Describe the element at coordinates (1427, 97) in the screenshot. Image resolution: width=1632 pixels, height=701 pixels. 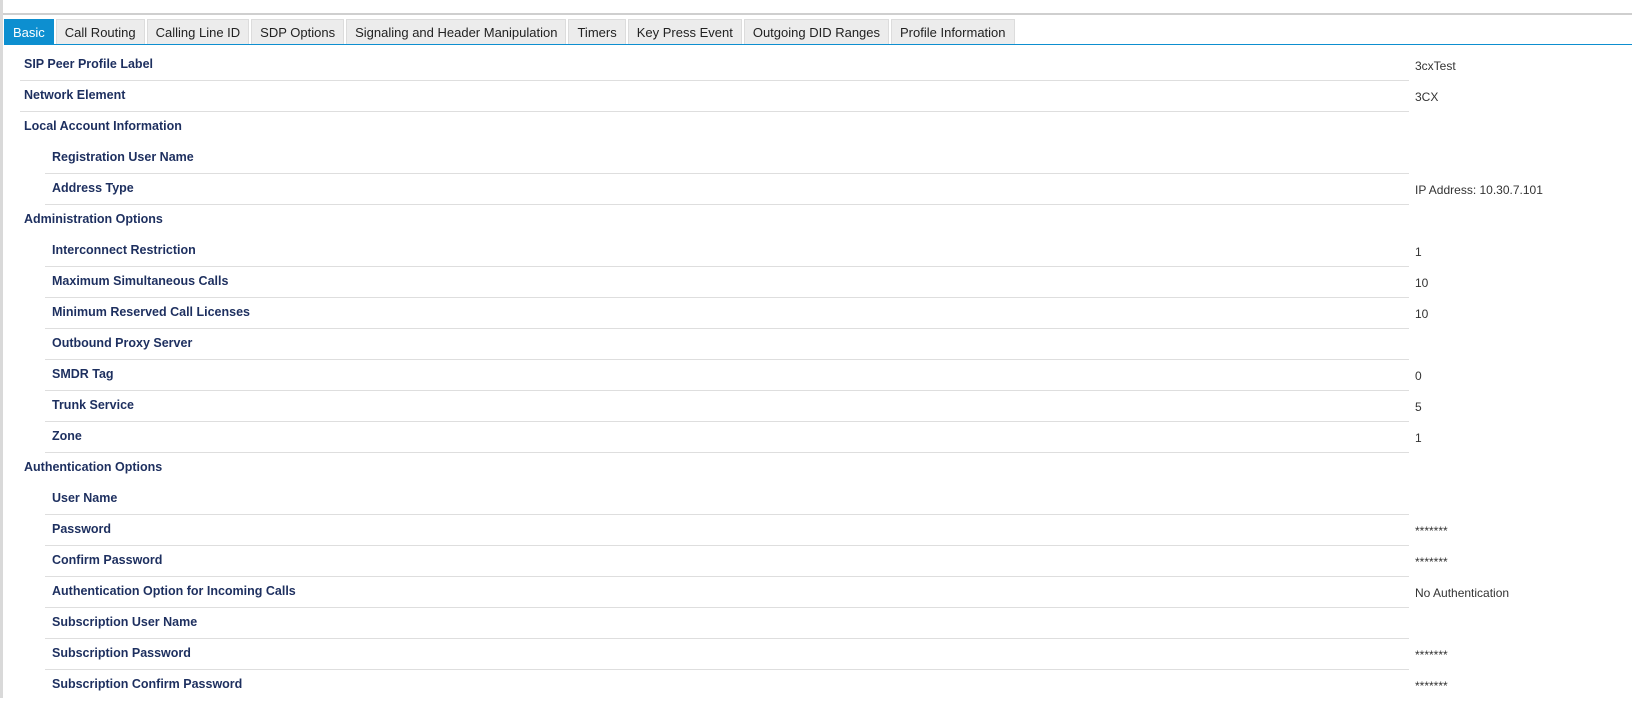
I see `field-value: 3CX` at that location.